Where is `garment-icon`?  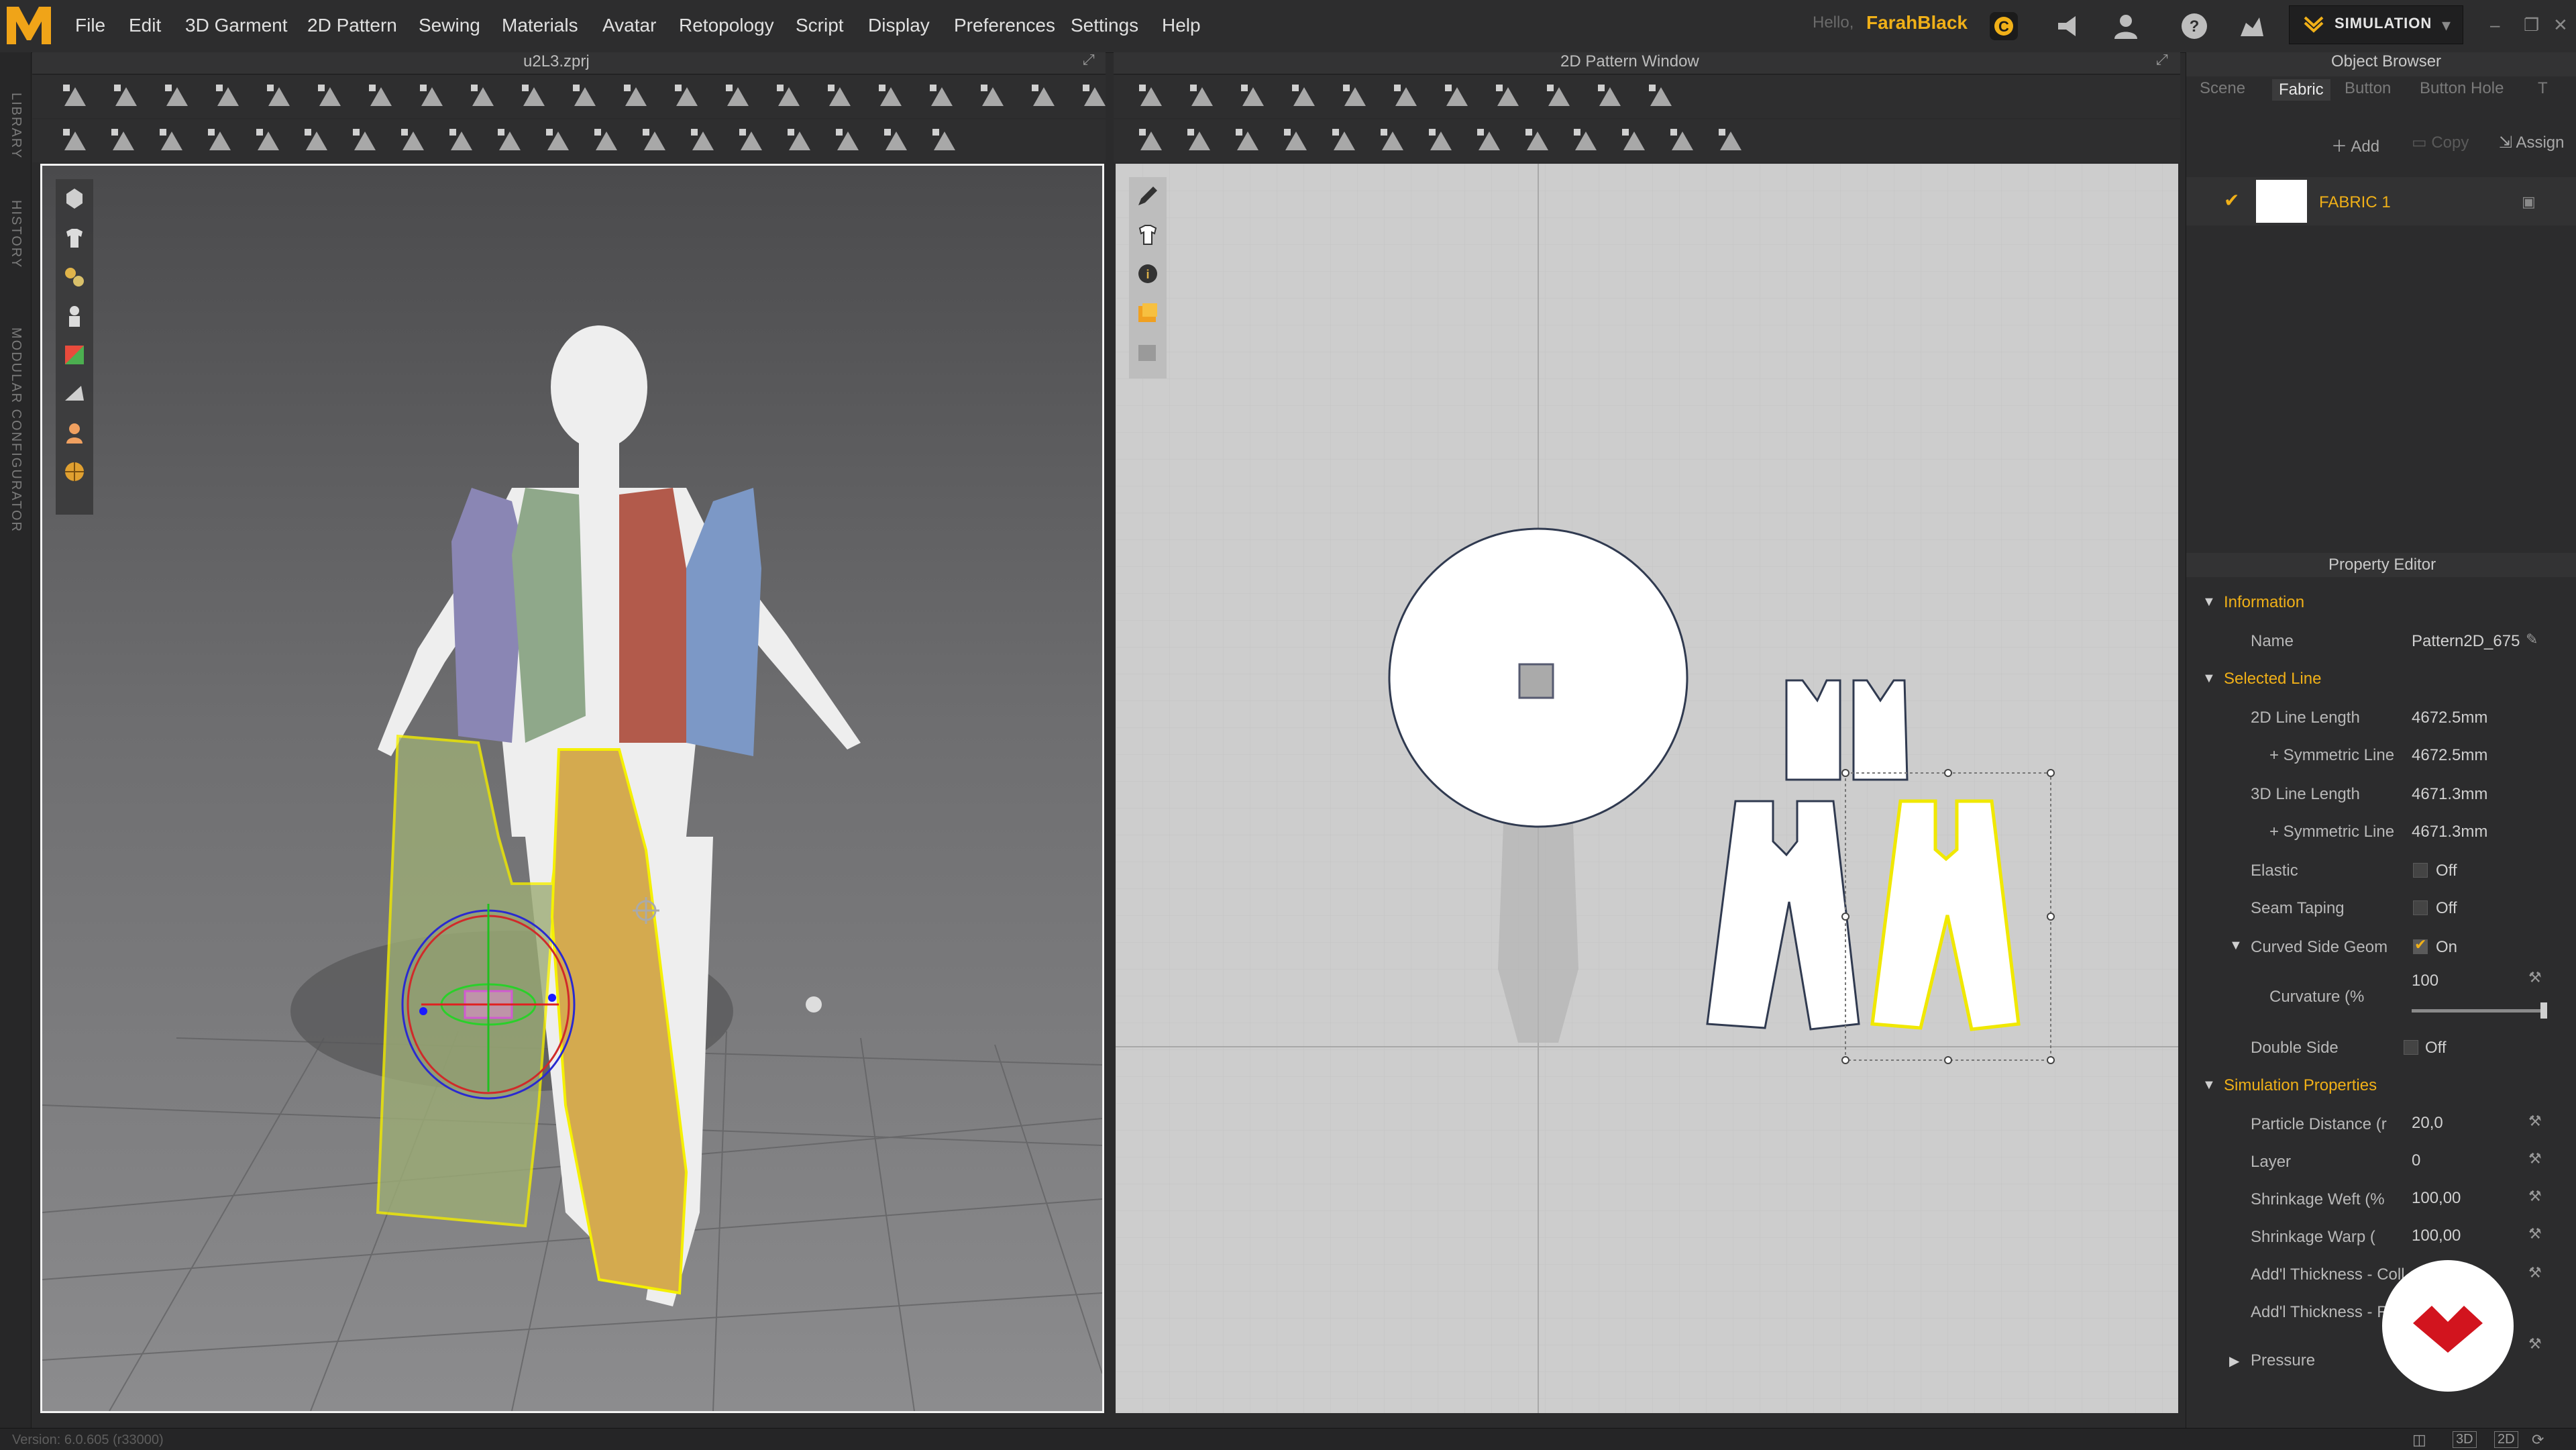
garment-icon is located at coordinates (74, 238).